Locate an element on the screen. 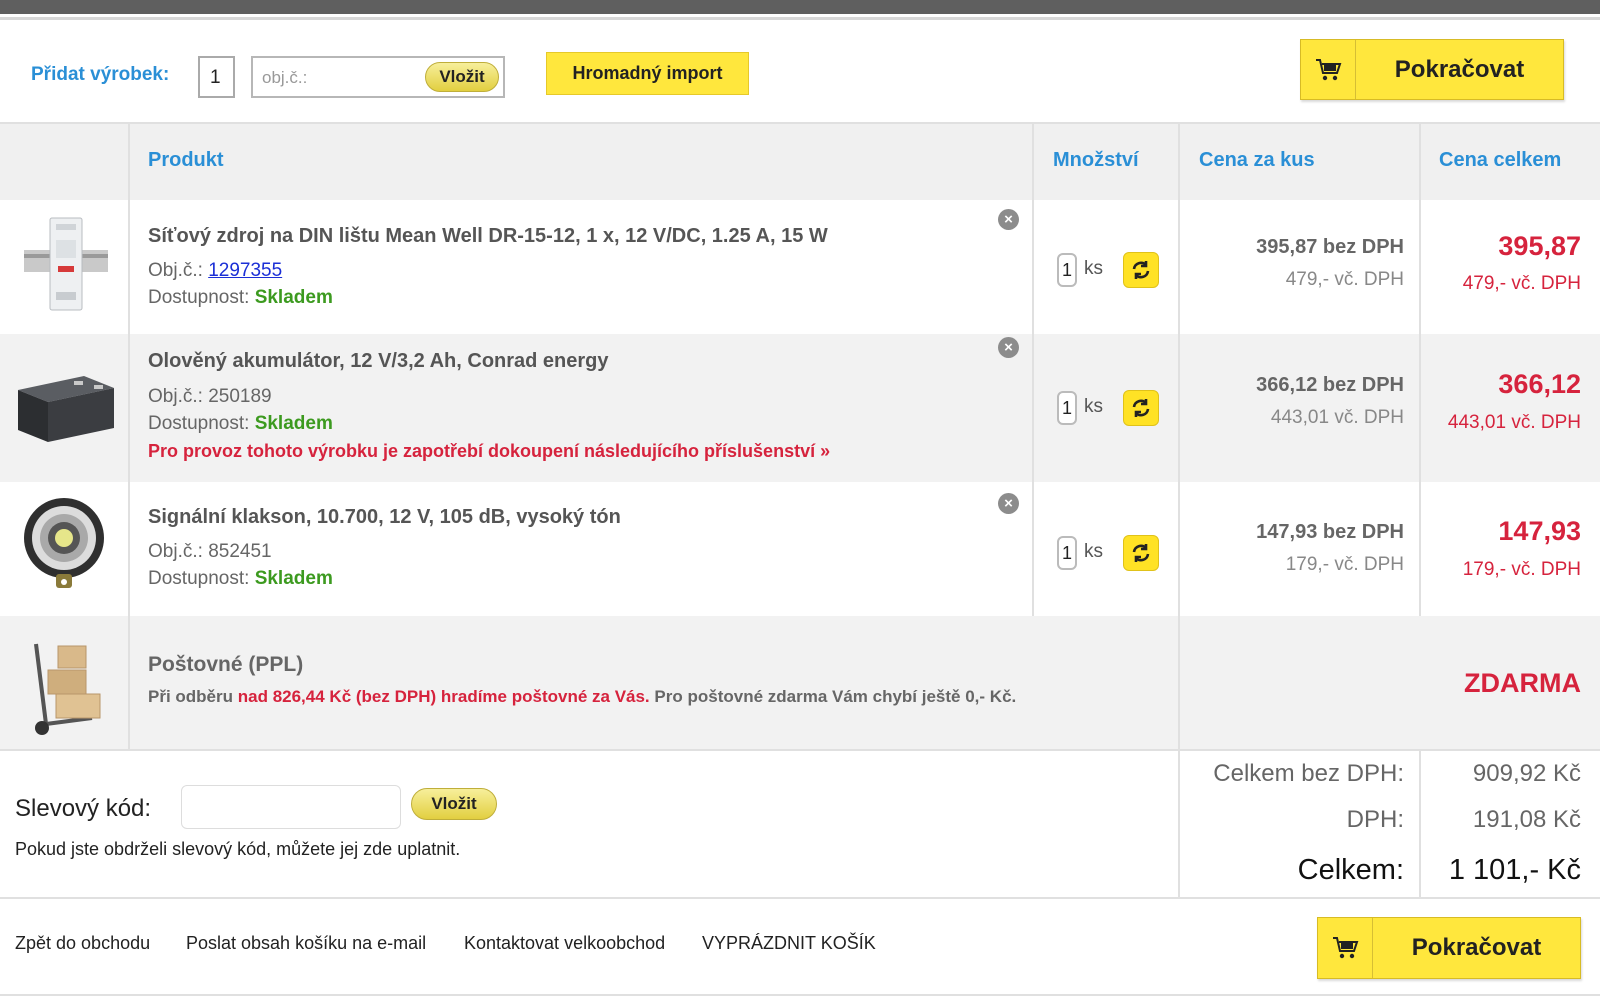 The width and height of the screenshot is (1600, 1006). empty-cart-link: VYPRÁZDNIT KOŠÍK is located at coordinates (789, 943).